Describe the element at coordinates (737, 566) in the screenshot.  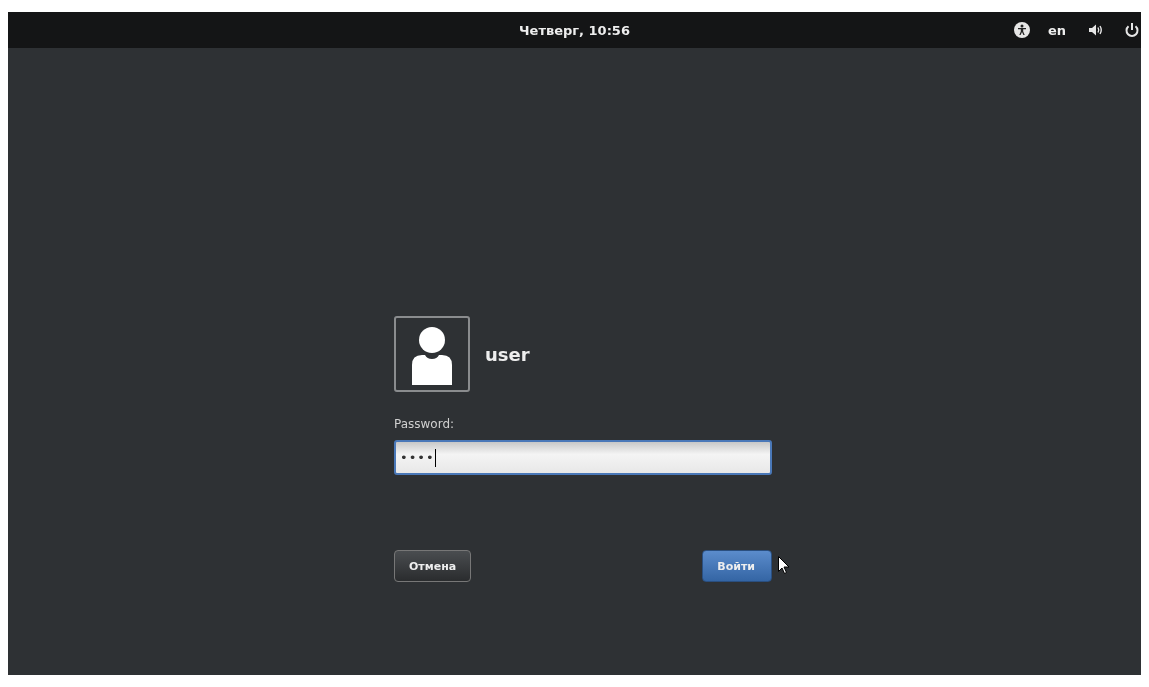
I see `login-button: Войти` at that location.